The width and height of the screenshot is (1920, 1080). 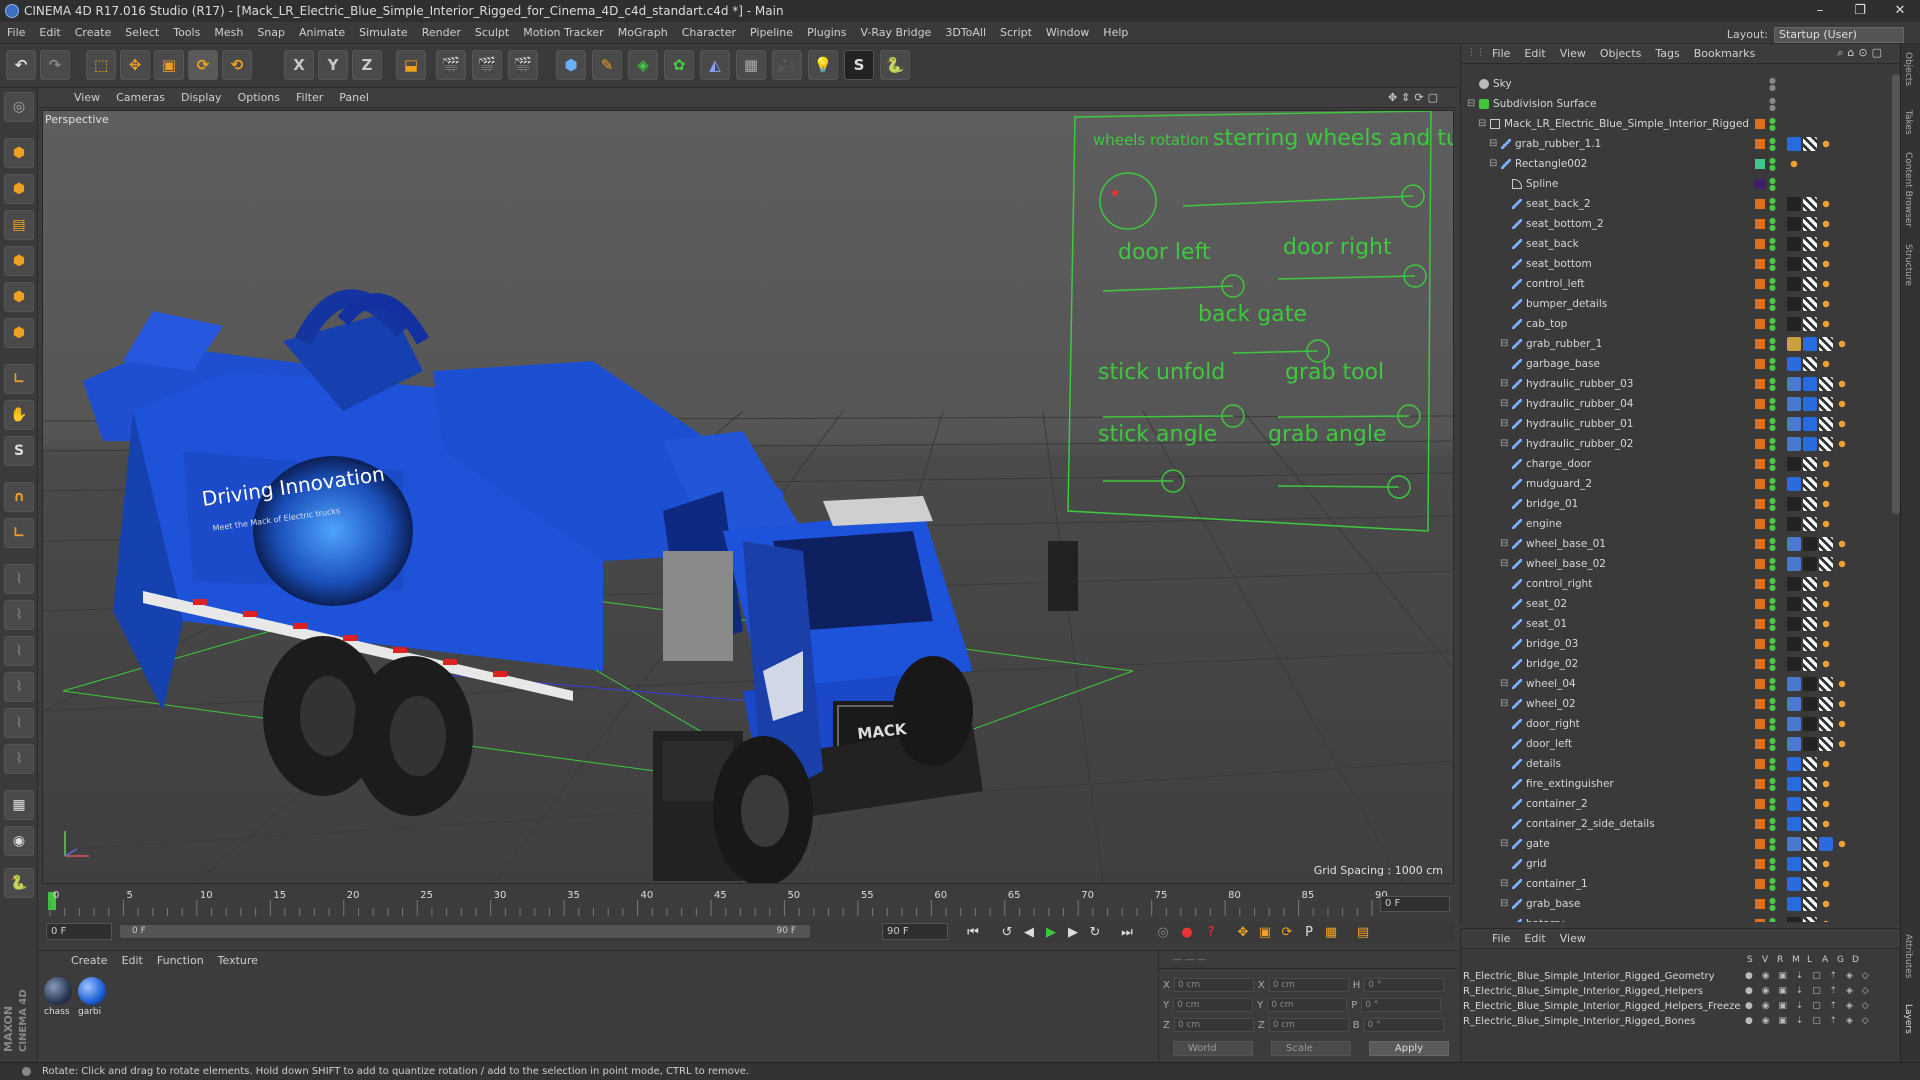 What do you see at coordinates (135, 65) in the screenshot?
I see `move-icon: ✥` at bounding box center [135, 65].